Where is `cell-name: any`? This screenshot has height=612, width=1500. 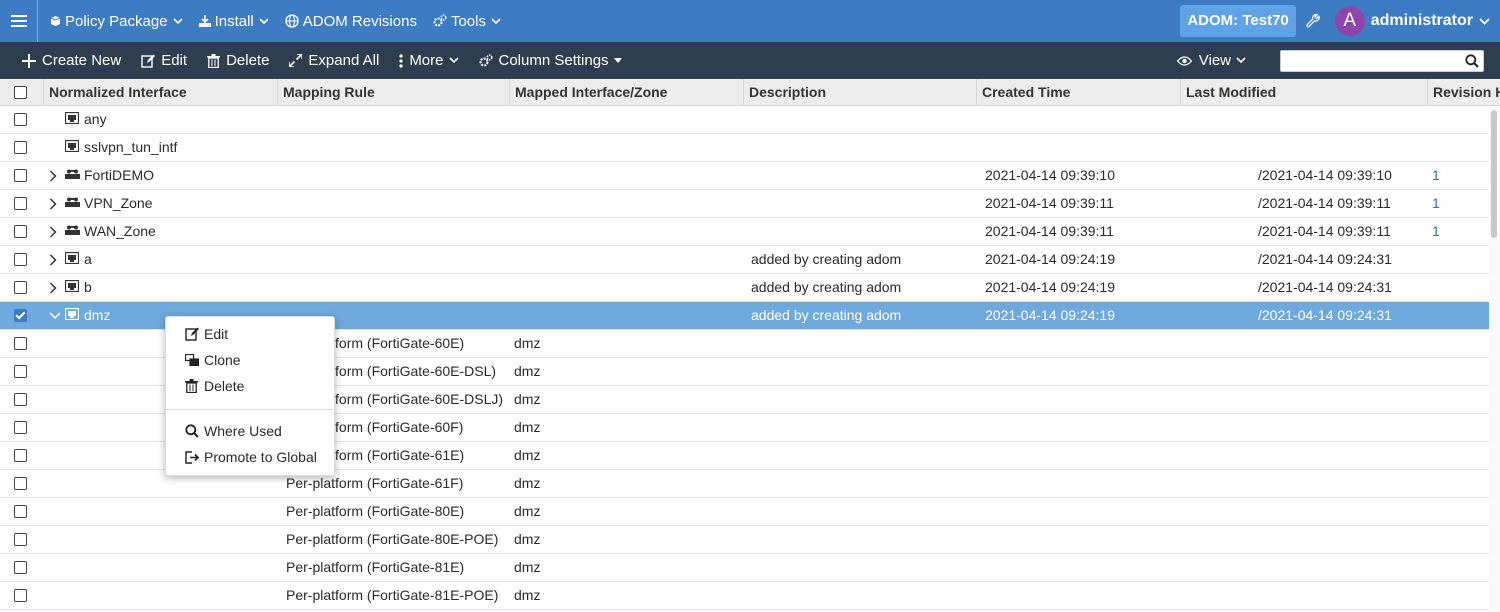
cell-name: any is located at coordinates (95, 119).